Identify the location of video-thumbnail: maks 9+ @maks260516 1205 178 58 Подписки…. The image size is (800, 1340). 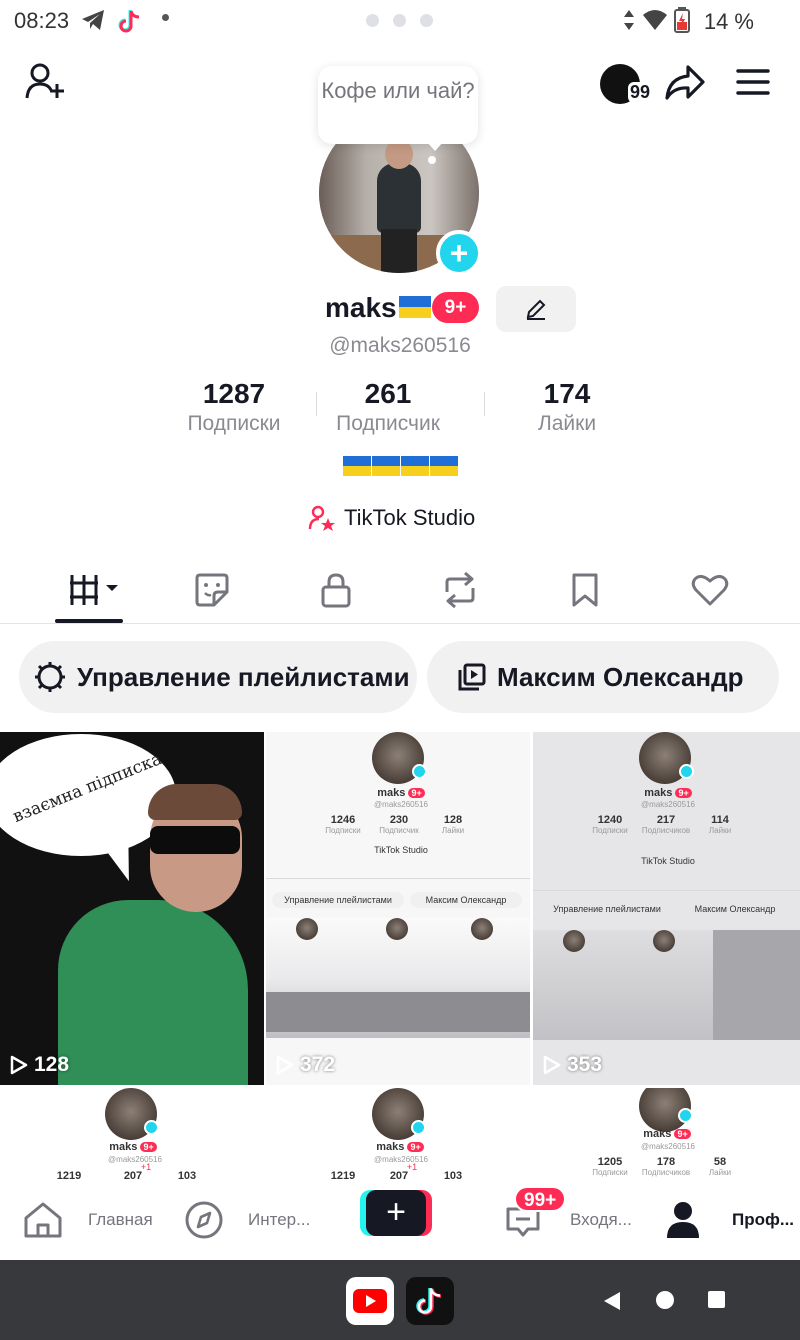
(666, 1138).